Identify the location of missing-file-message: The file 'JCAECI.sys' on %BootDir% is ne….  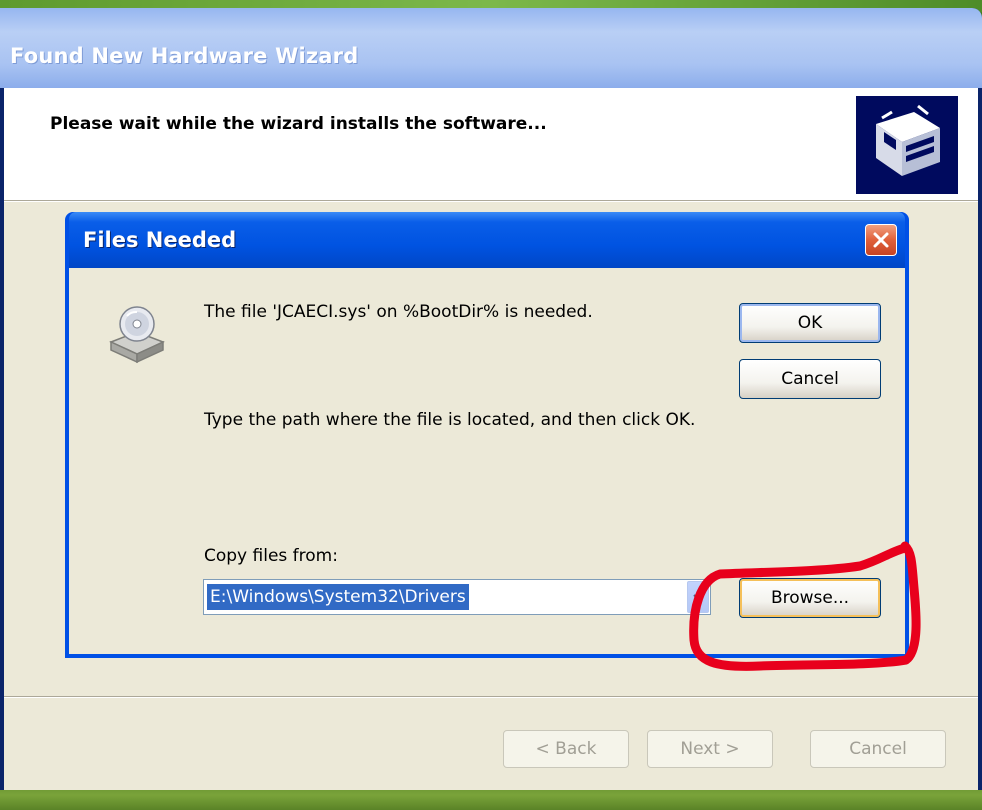
(398, 312).